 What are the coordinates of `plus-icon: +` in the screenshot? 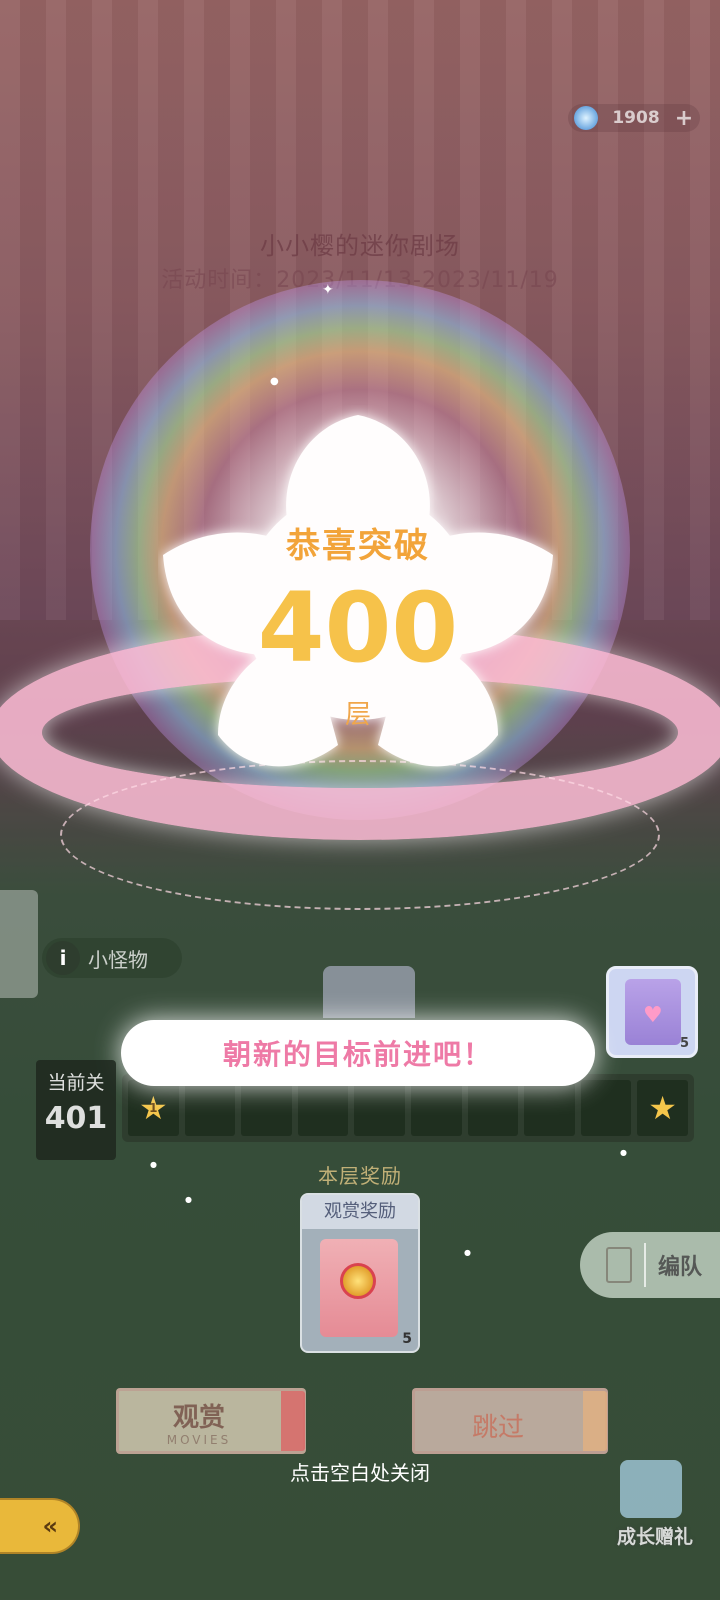 It's located at (684, 118).